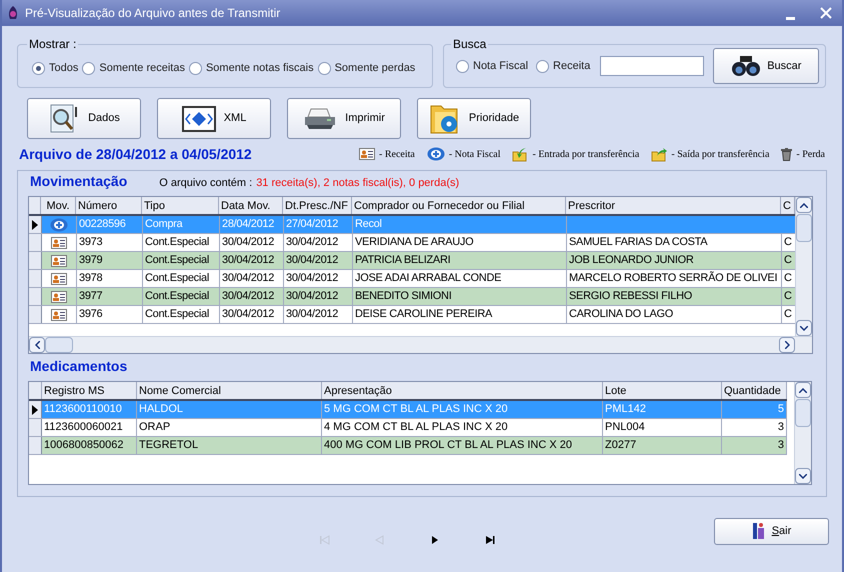  I want to click on radio-label: Receita, so click(571, 66).